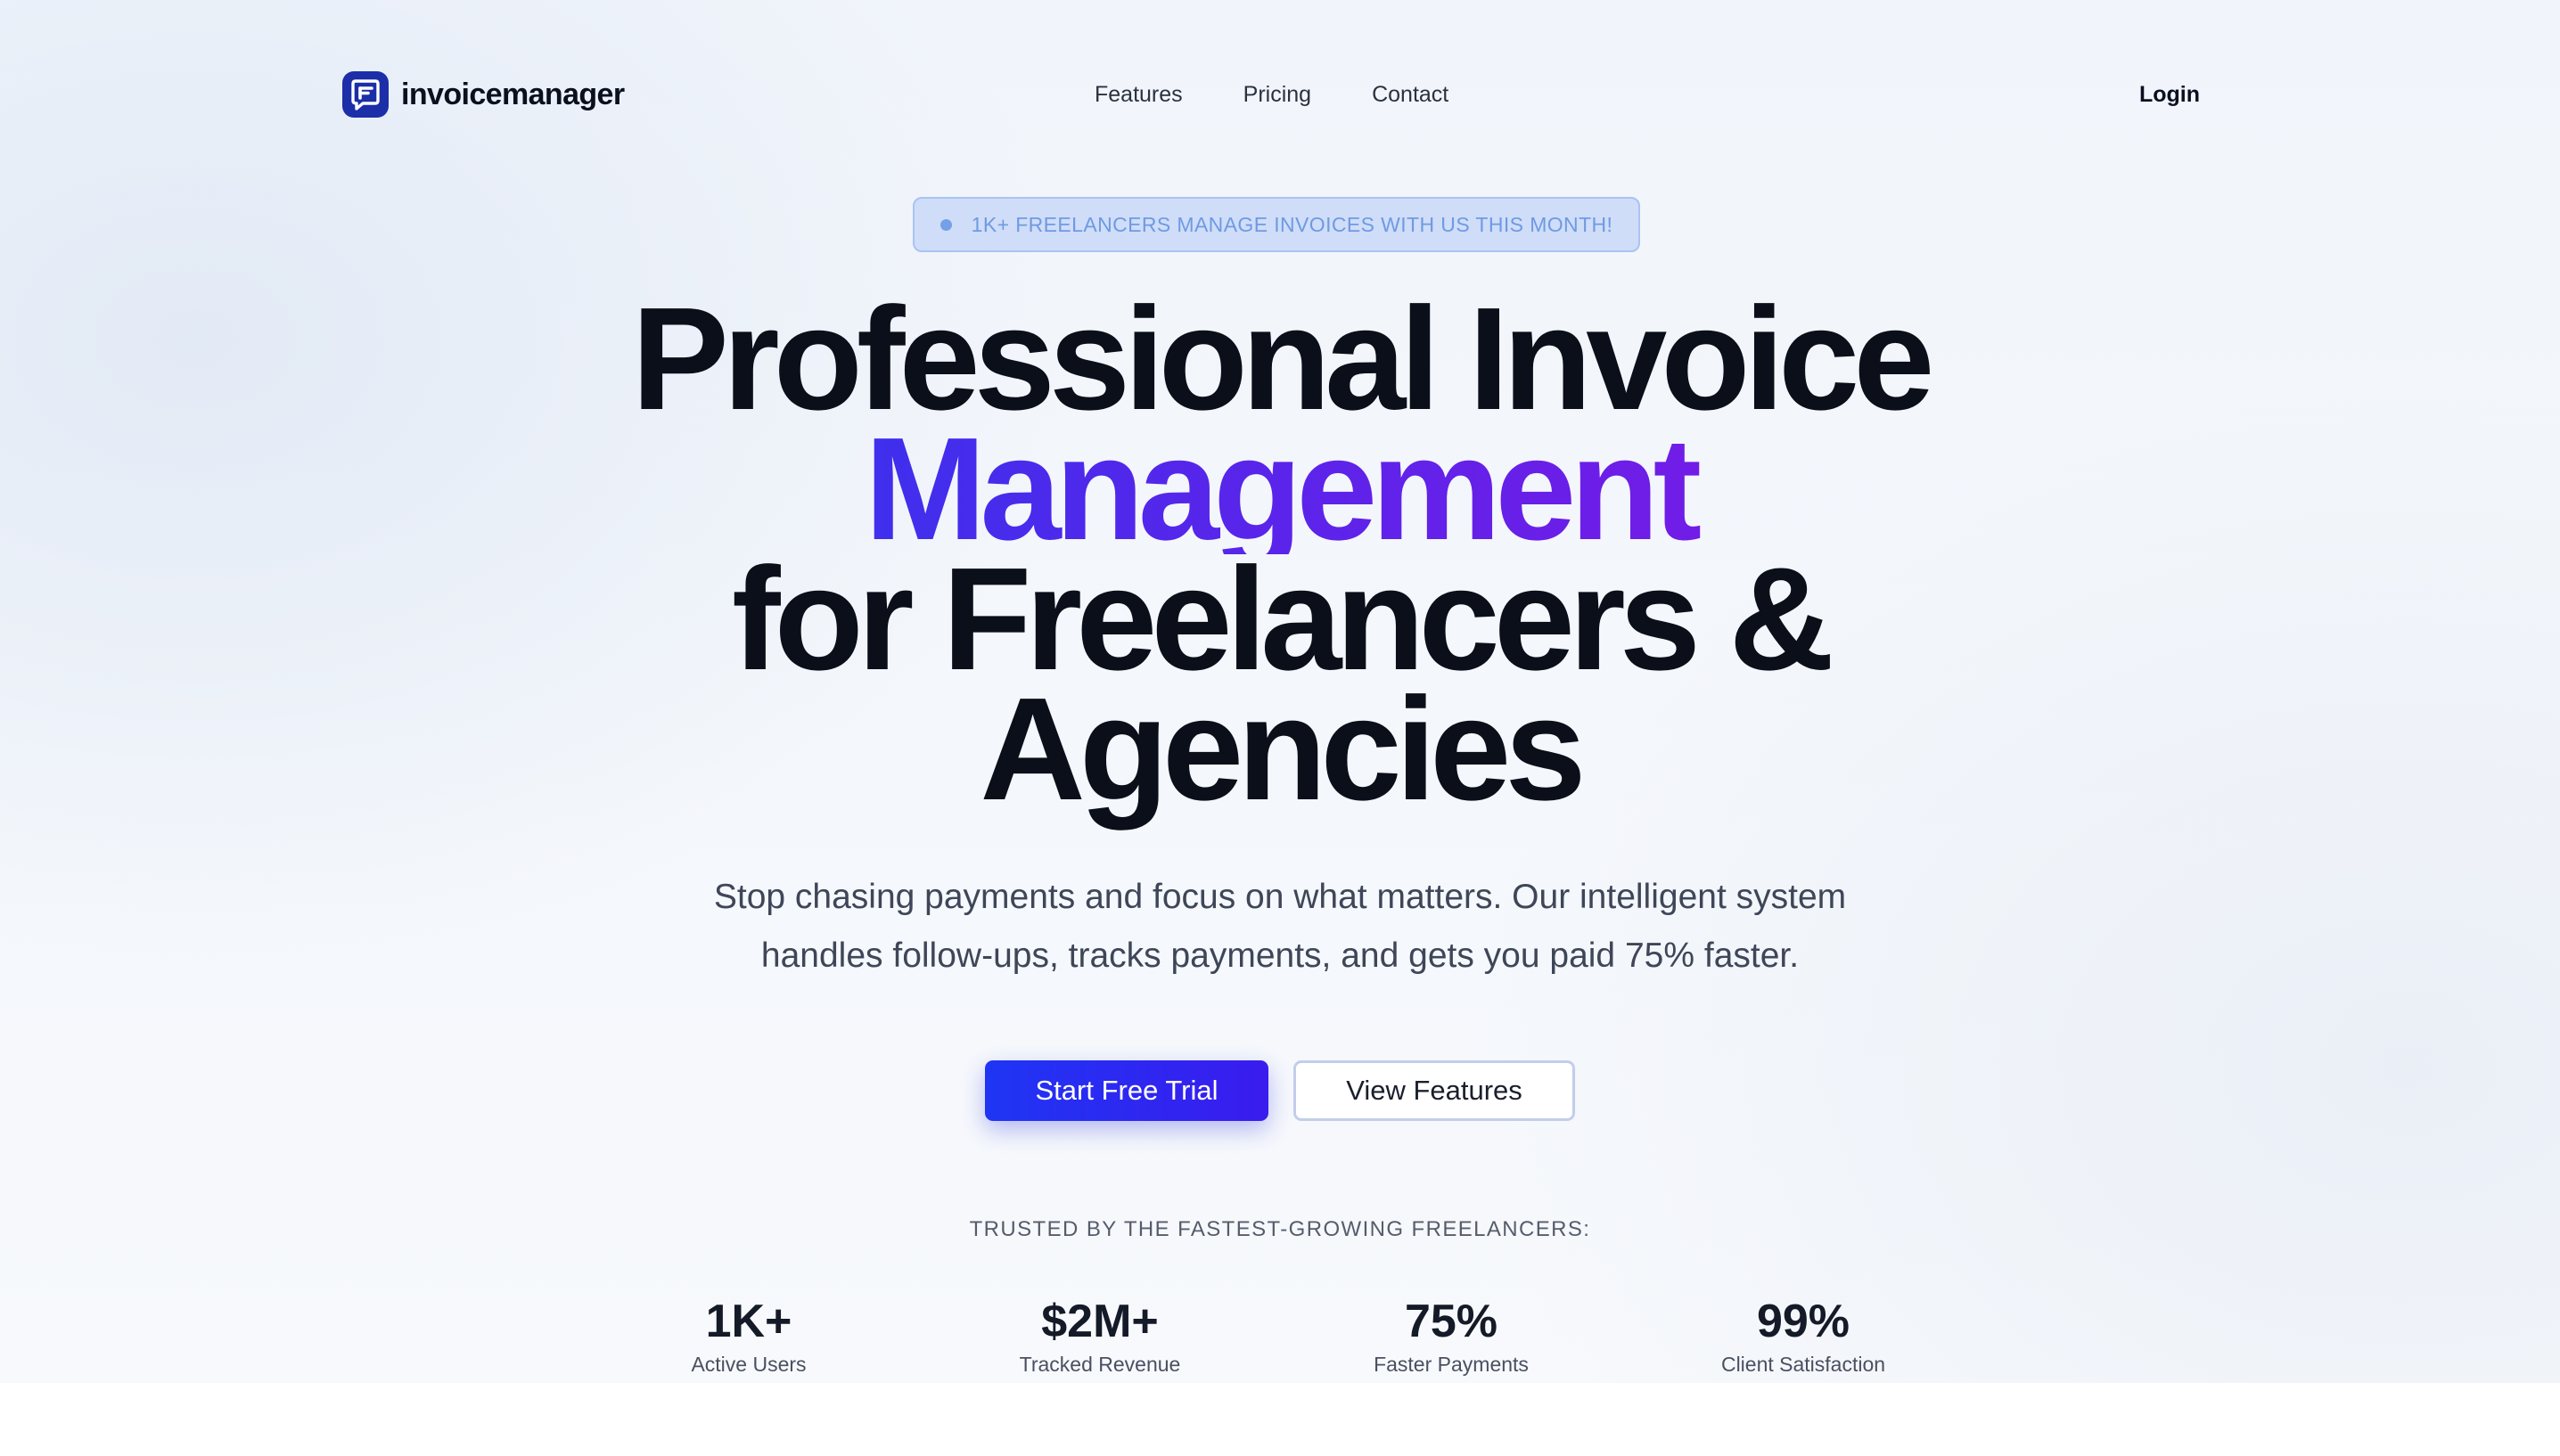 Image resolution: width=2560 pixels, height=1456 pixels. I want to click on stat-client-satisfaction: 99% Client Satisfaction, so click(1803, 1336).